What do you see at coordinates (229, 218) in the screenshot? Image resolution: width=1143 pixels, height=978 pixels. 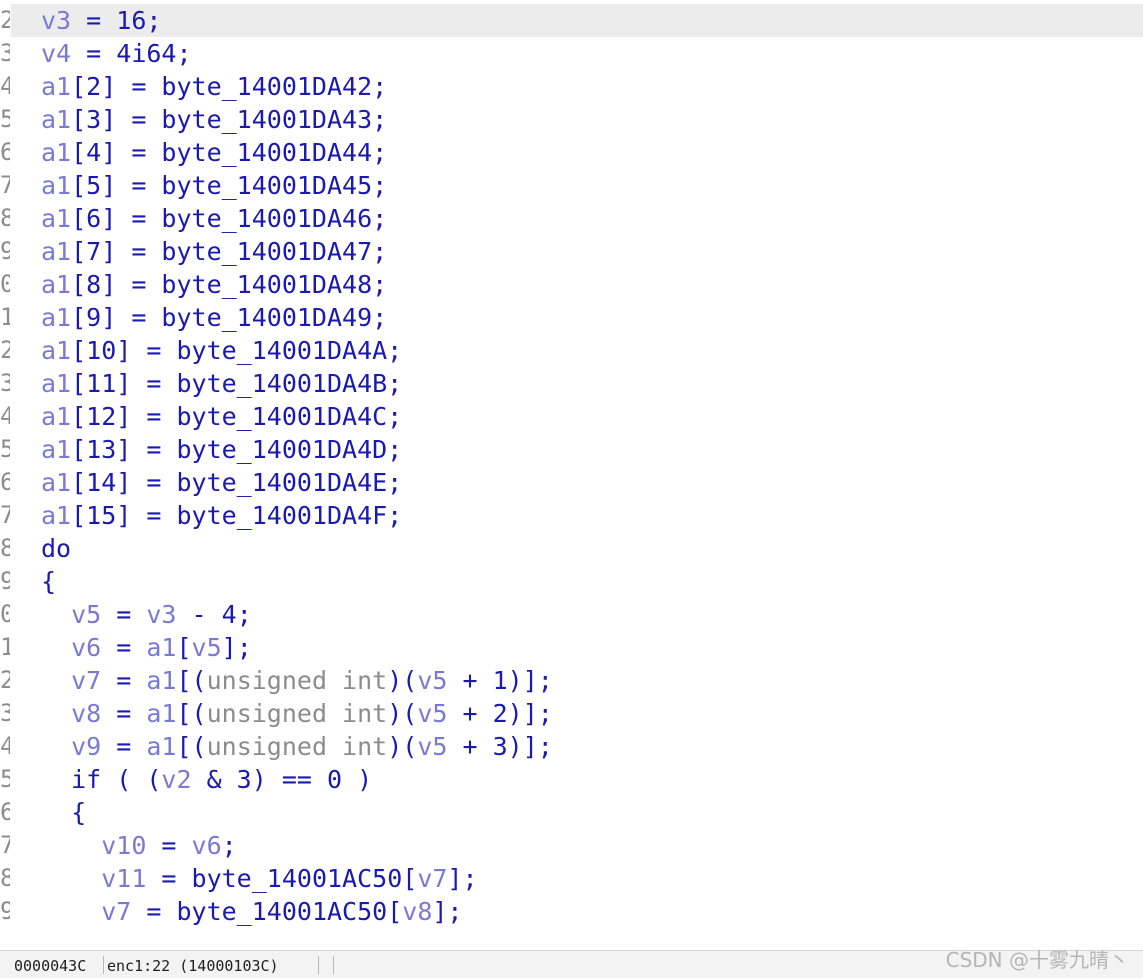 I see `code-token-plain: [6] = byte_14001DA46;` at bounding box center [229, 218].